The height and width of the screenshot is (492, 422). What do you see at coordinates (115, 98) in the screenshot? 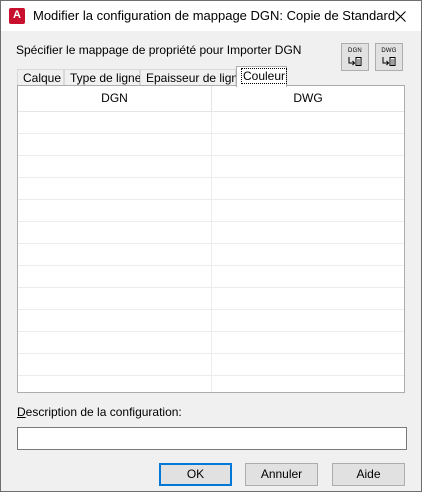
I see `column-header-dgn: DGN` at bounding box center [115, 98].